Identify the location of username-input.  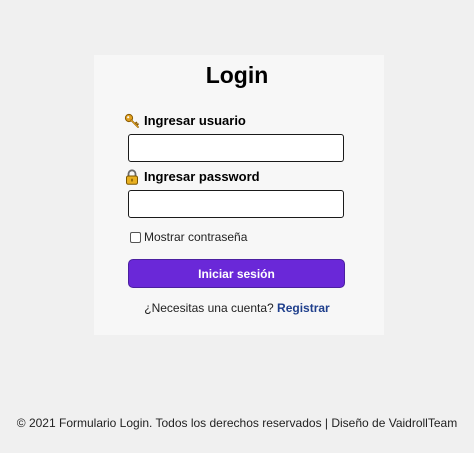
(236, 148).